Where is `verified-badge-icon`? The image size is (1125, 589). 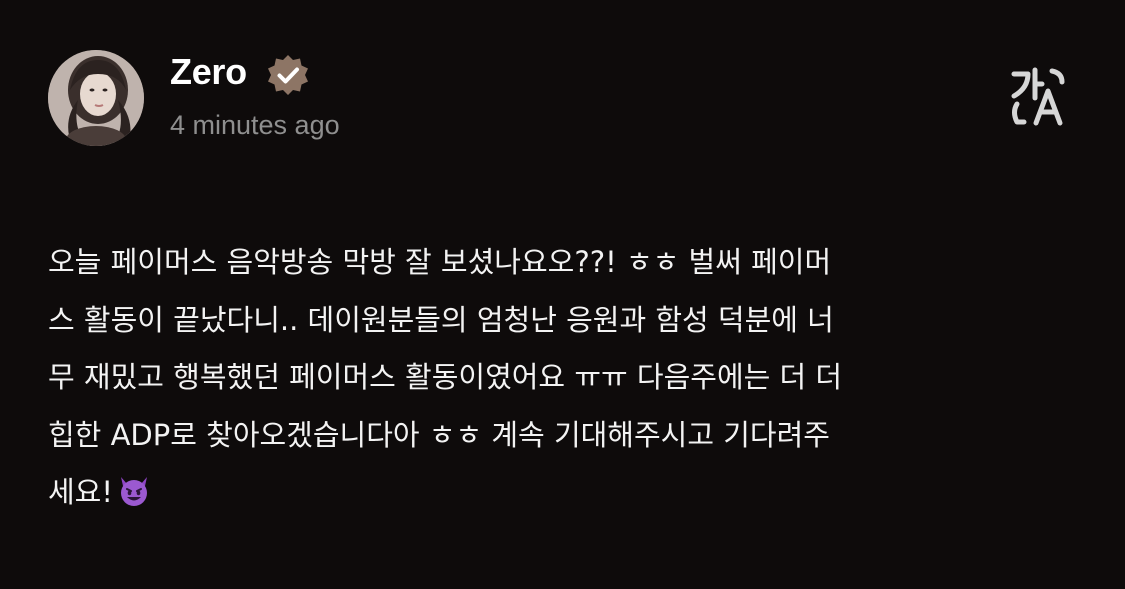
verified-badge-icon is located at coordinates (288, 75).